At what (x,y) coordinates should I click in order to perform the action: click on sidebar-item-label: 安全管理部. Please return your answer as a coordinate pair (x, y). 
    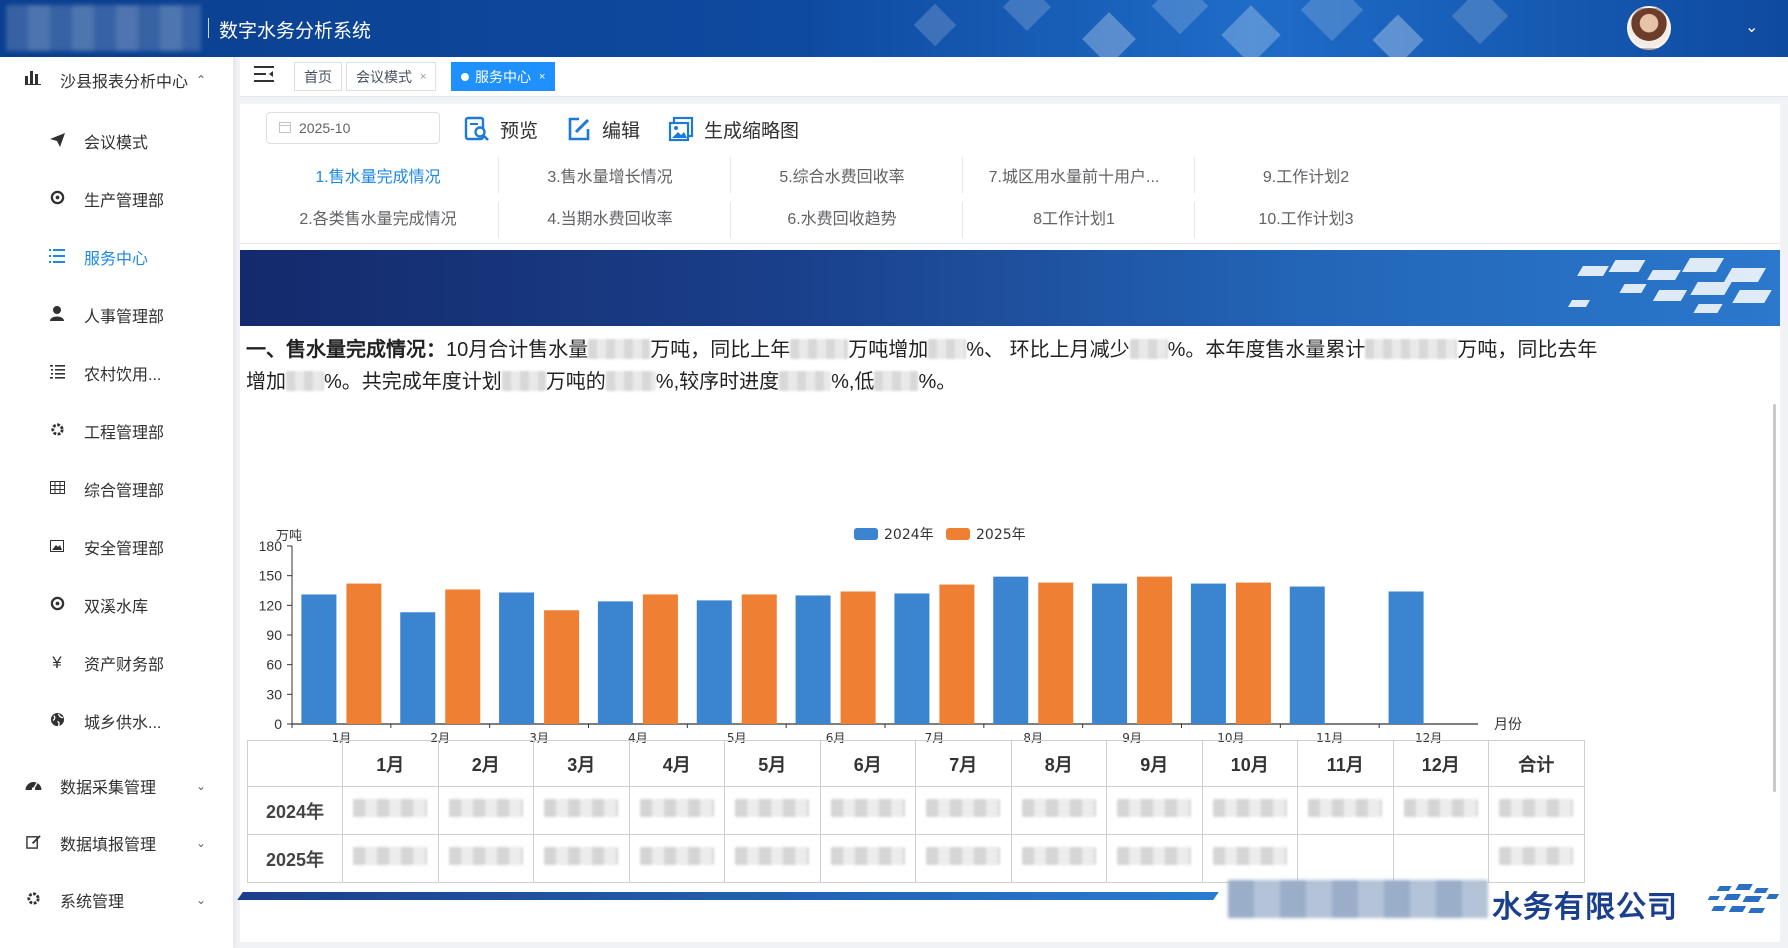
    Looking at the image, I should click on (124, 549).